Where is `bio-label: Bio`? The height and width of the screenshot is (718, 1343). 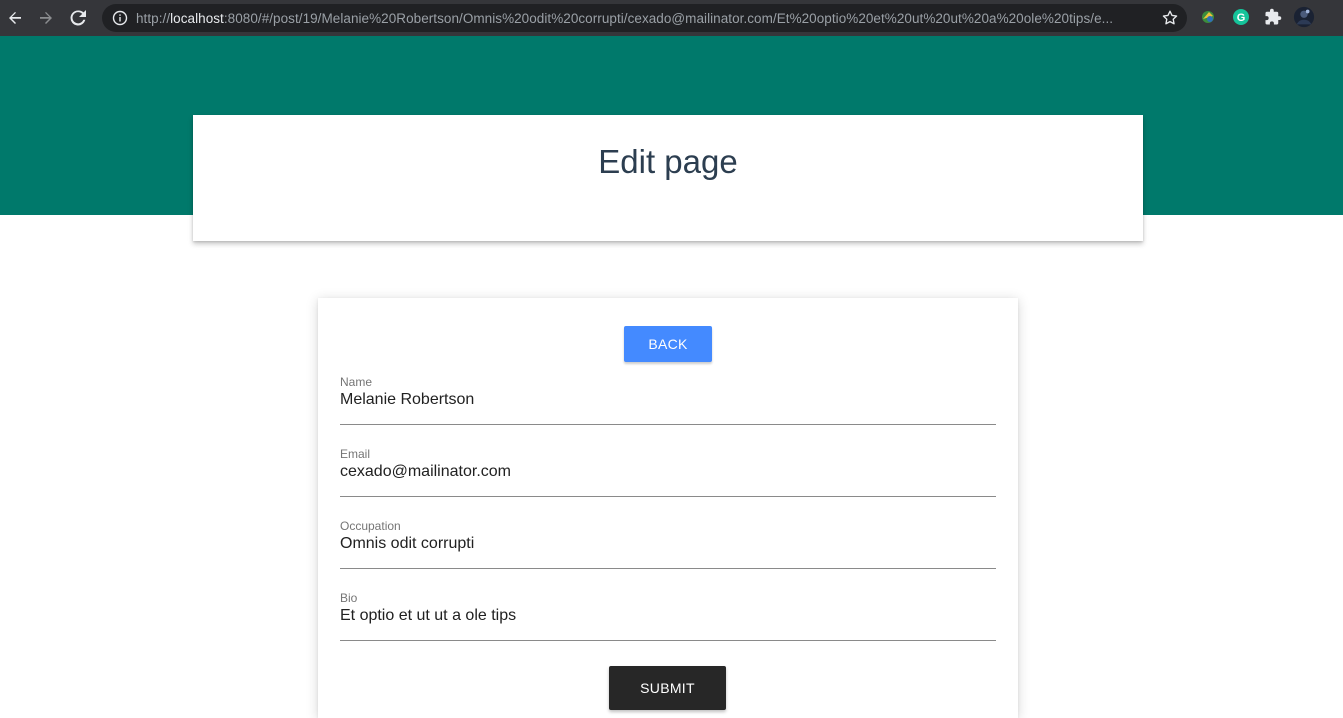 bio-label: Bio is located at coordinates (349, 598).